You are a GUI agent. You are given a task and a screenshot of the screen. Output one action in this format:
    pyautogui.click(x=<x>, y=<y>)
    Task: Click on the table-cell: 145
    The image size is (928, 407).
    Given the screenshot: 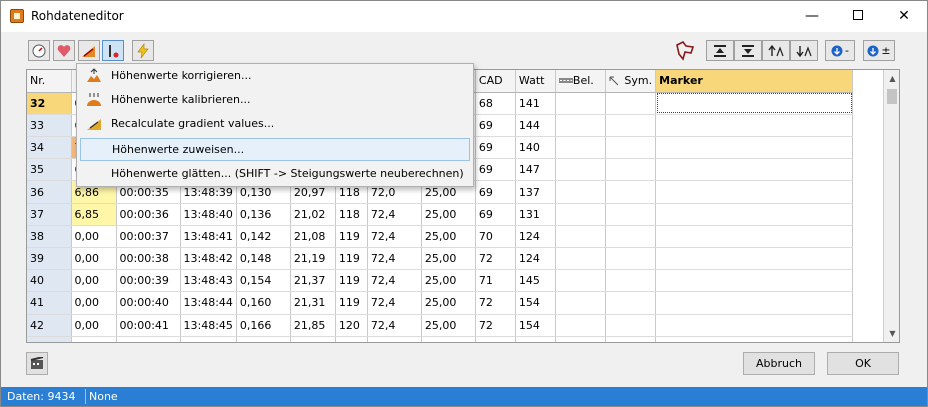 What is the action you would take?
    pyautogui.click(x=535, y=281)
    